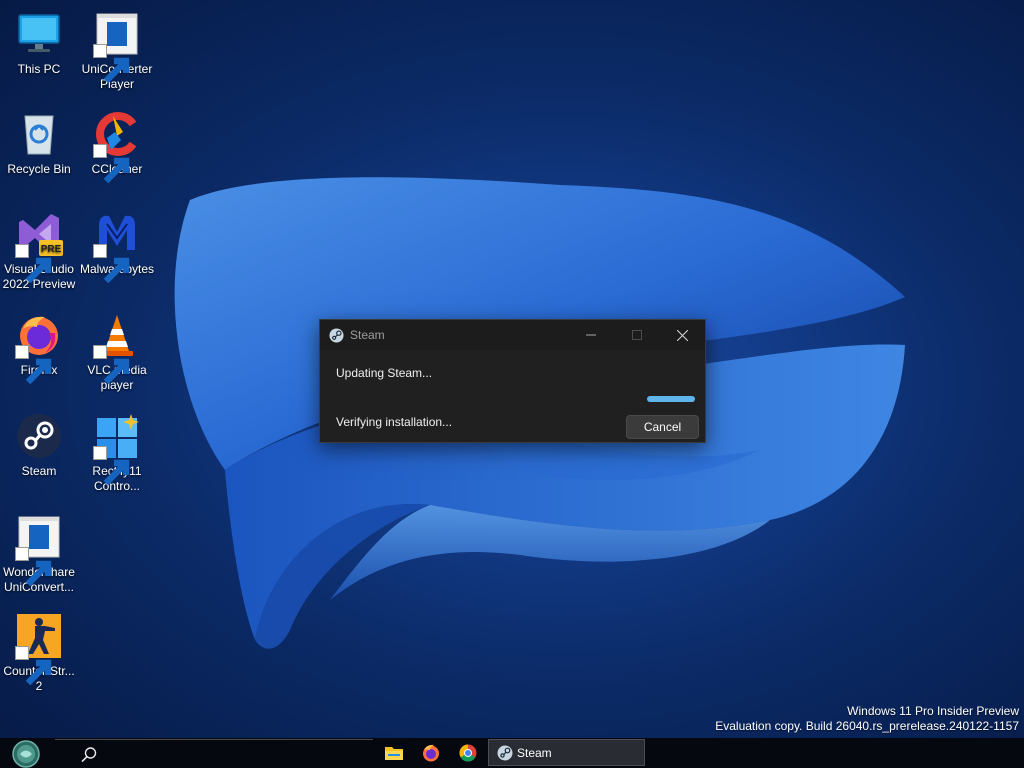 Image resolution: width=1024 pixels, height=768 pixels. What do you see at coordinates (39, 34) in the screenshot?
I see `monitor-icon` at bounding box center [39, 34].